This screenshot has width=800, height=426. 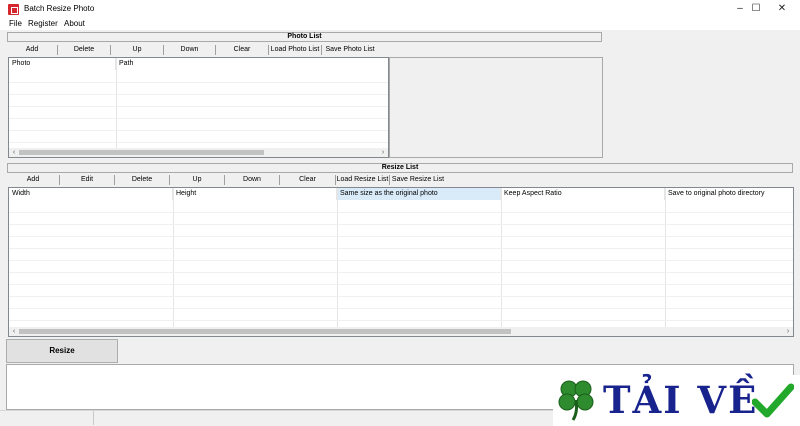 What do you see at coordinates (308, 180) in the screenshot?
I see `resize-clear-button: Clear` at bounding box center [308, 180].